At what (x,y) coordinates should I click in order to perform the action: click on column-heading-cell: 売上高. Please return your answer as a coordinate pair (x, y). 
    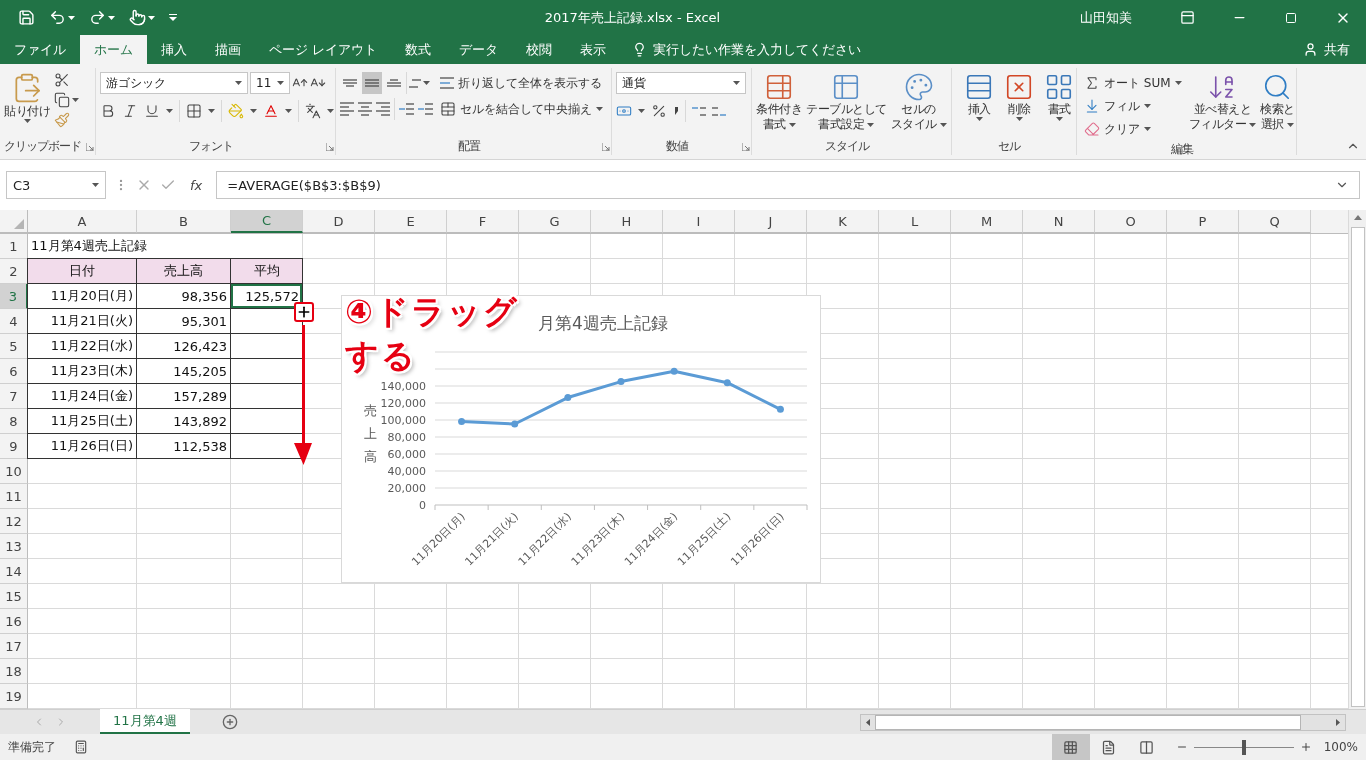
    Looking at the image, I should click on (183, 271).